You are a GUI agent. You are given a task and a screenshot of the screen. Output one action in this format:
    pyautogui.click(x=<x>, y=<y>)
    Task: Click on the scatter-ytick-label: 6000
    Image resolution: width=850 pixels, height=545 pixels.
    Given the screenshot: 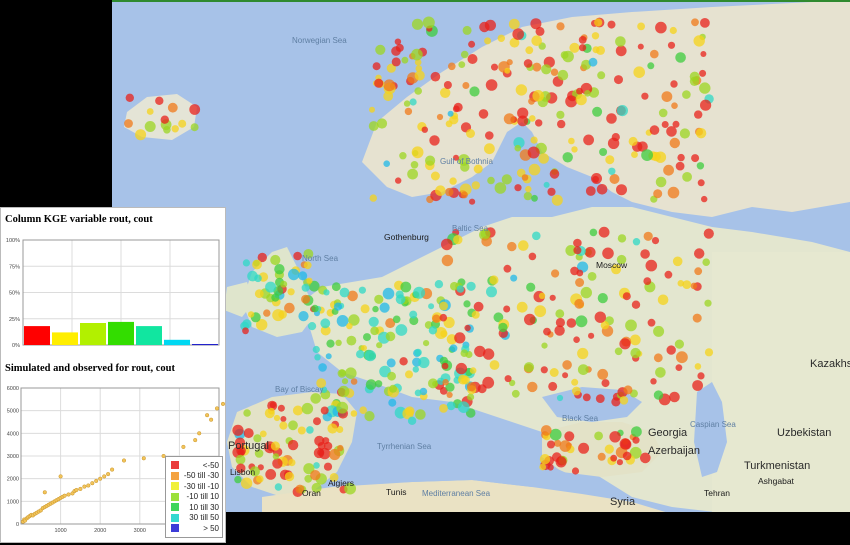 What is the action you would take?
    pyautogui.click(x=13, y=389)
    